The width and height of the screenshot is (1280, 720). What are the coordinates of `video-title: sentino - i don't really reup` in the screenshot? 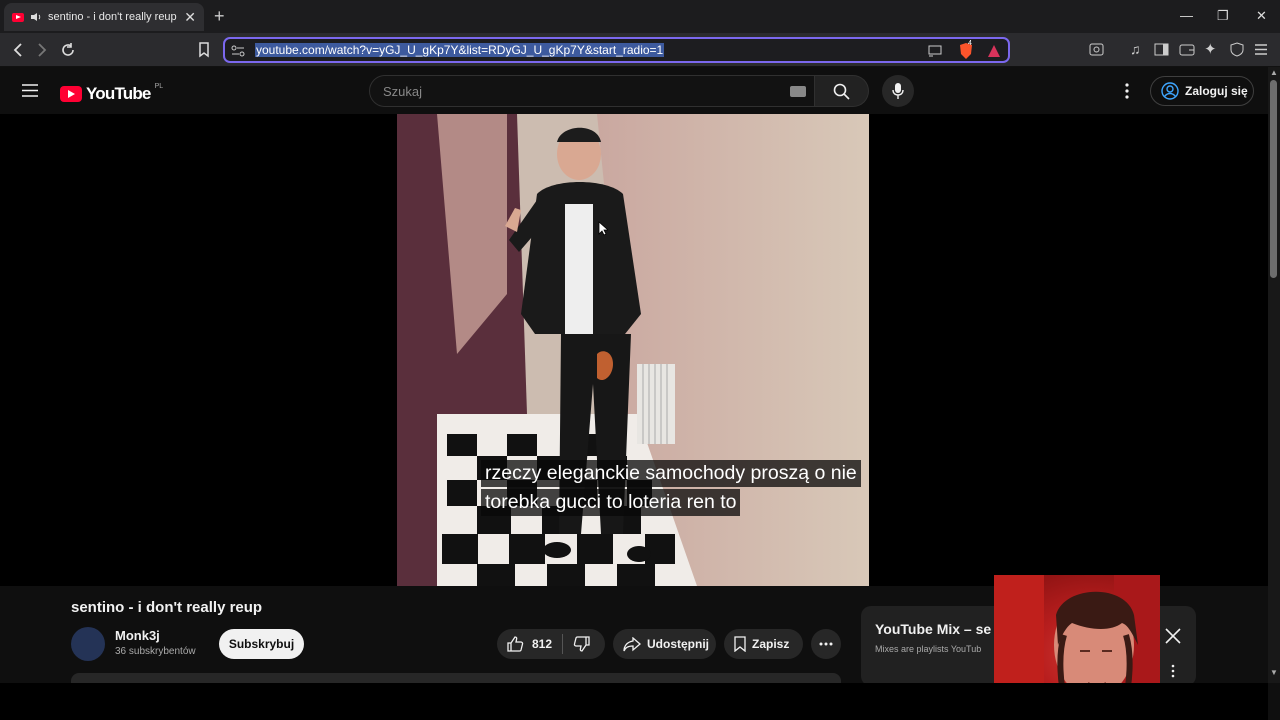 It's located at (167, 607).